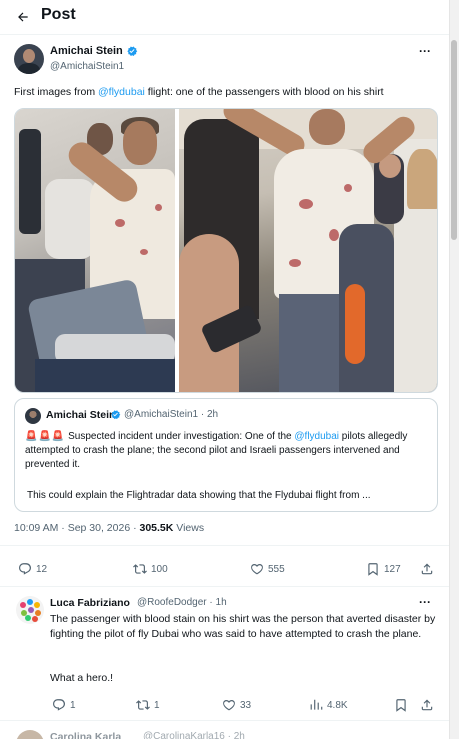  Describe the element at coordinates (58, 14) in the screenshot. I see `page-title: Post` at that location.